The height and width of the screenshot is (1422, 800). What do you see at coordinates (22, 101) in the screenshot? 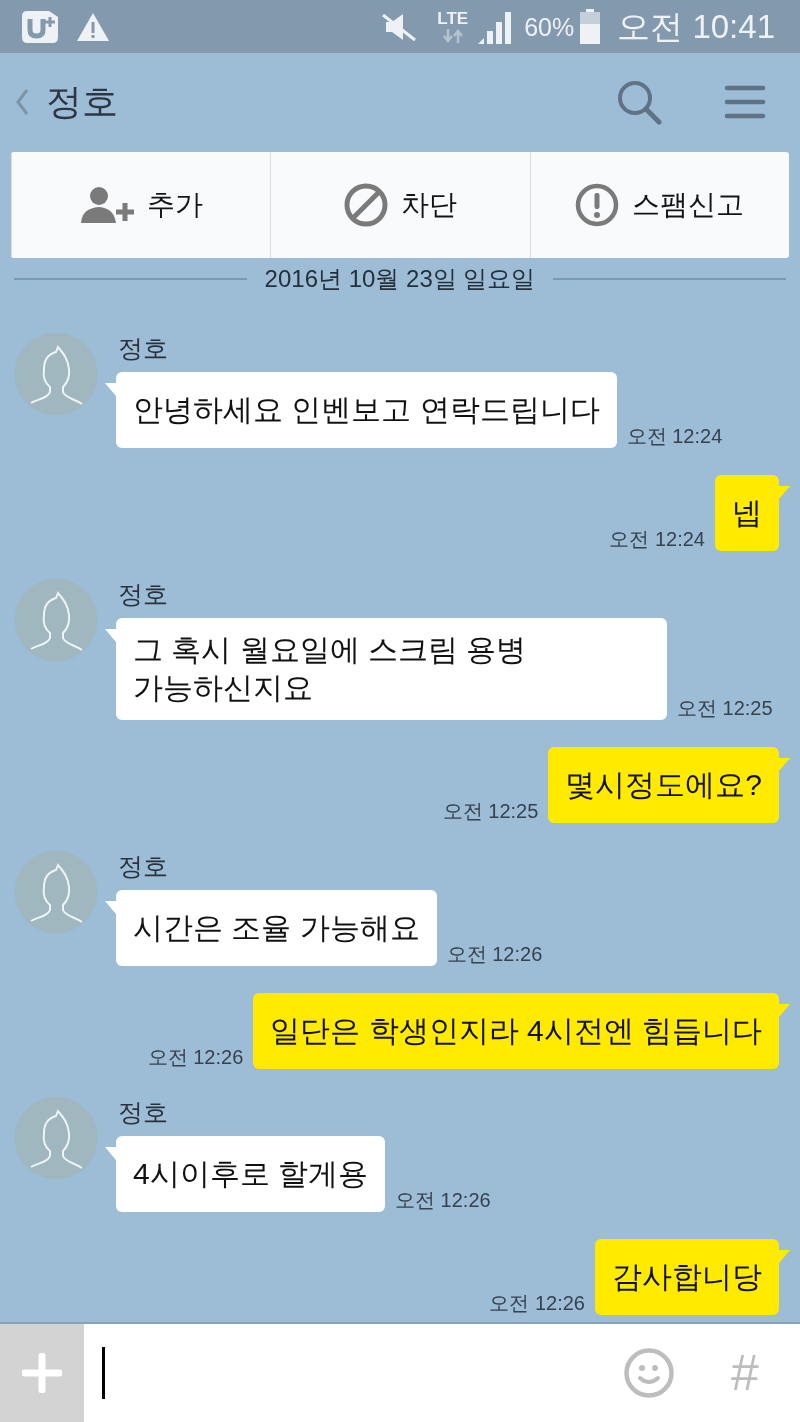
I see `back-icon` at bounding box center [22, 101].